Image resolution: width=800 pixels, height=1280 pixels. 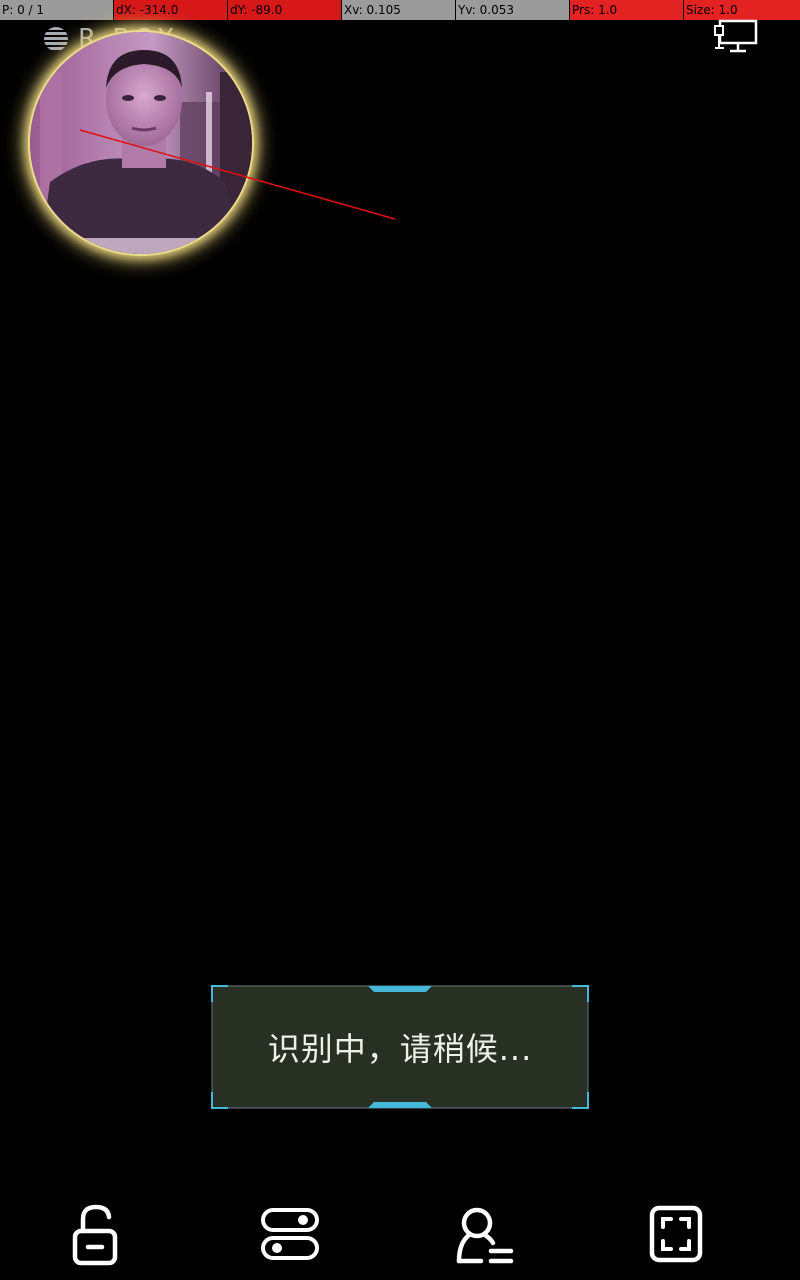 I want to click on toggle-mode-button, so click(x=290, y=1234).